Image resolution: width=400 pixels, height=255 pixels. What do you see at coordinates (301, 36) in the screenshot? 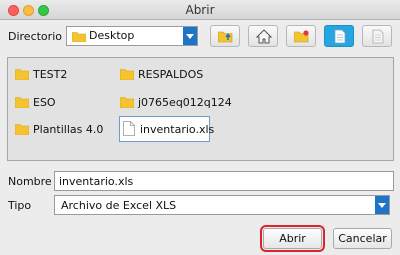
I see `new-folder-button` at bounding box center [301, 36].